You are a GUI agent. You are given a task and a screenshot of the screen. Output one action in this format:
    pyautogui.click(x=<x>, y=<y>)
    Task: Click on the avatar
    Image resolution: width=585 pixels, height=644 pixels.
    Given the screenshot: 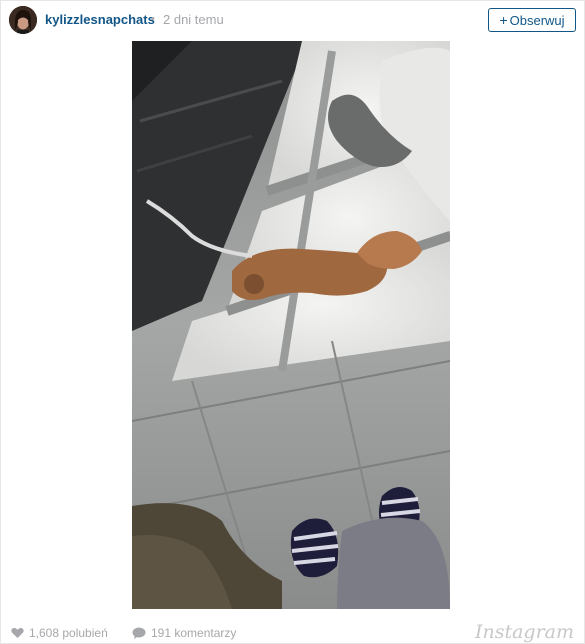 What is the action you would take?
    pyautogui.click(x=23, y=20)
    